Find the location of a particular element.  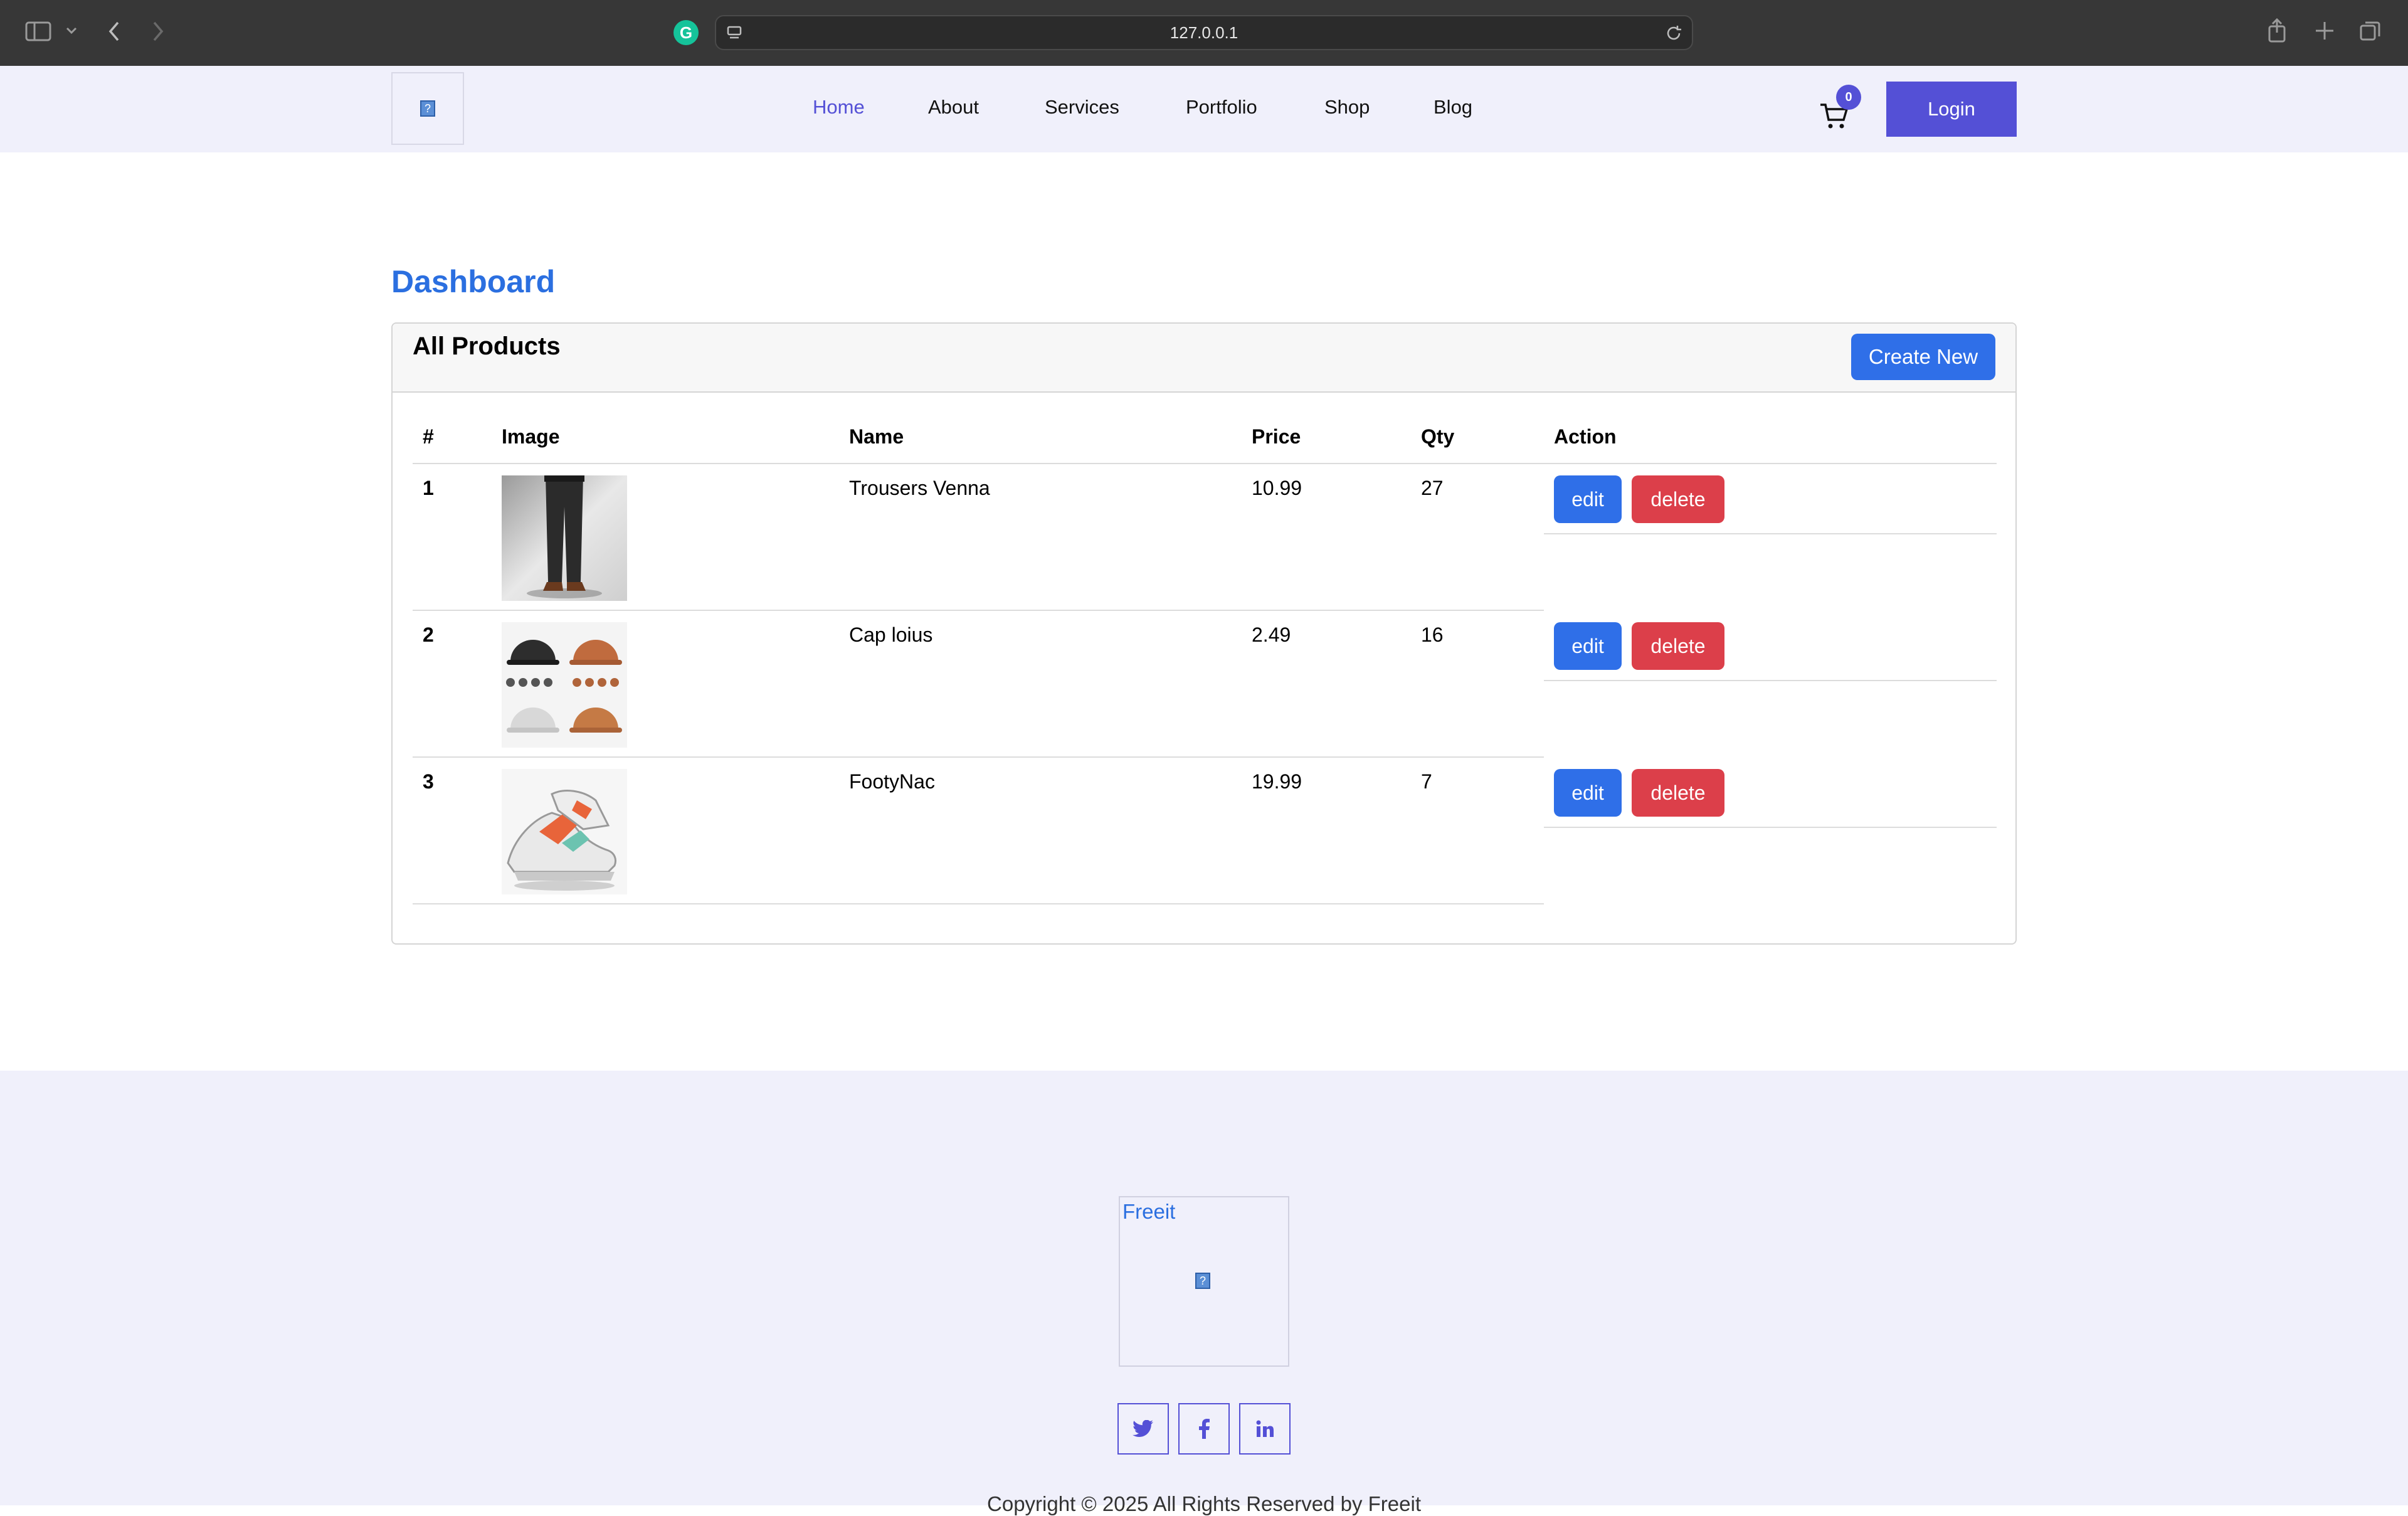

header-divider is located at coordinates (1205, 463).